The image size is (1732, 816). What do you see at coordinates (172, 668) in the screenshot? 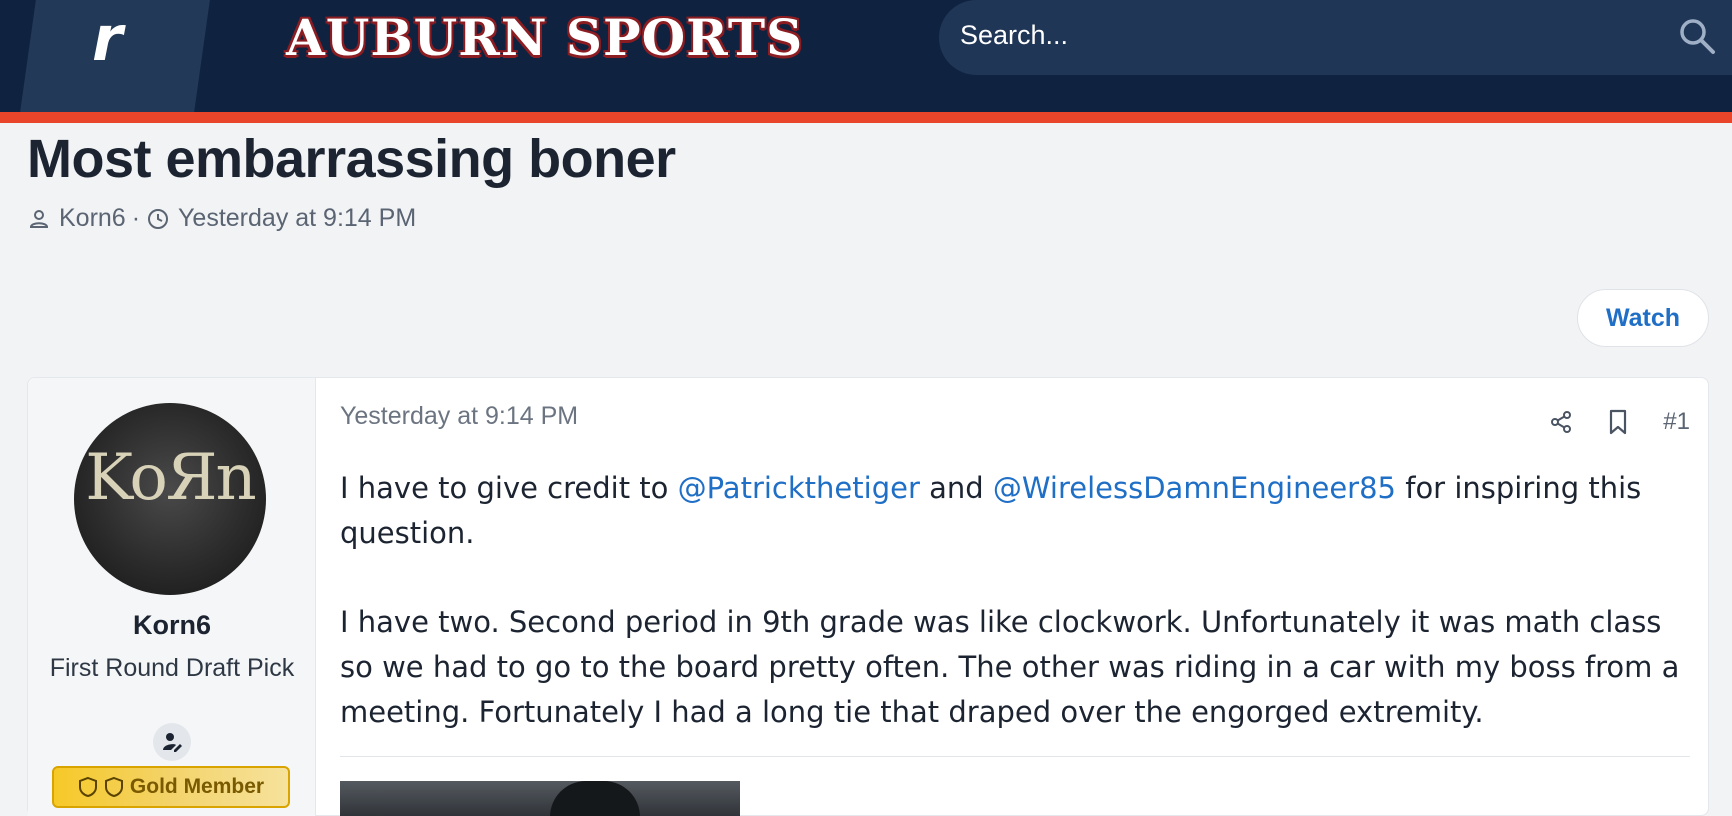
I see `user-title: First Round Draft Pick` at bounding box center [172, 668].